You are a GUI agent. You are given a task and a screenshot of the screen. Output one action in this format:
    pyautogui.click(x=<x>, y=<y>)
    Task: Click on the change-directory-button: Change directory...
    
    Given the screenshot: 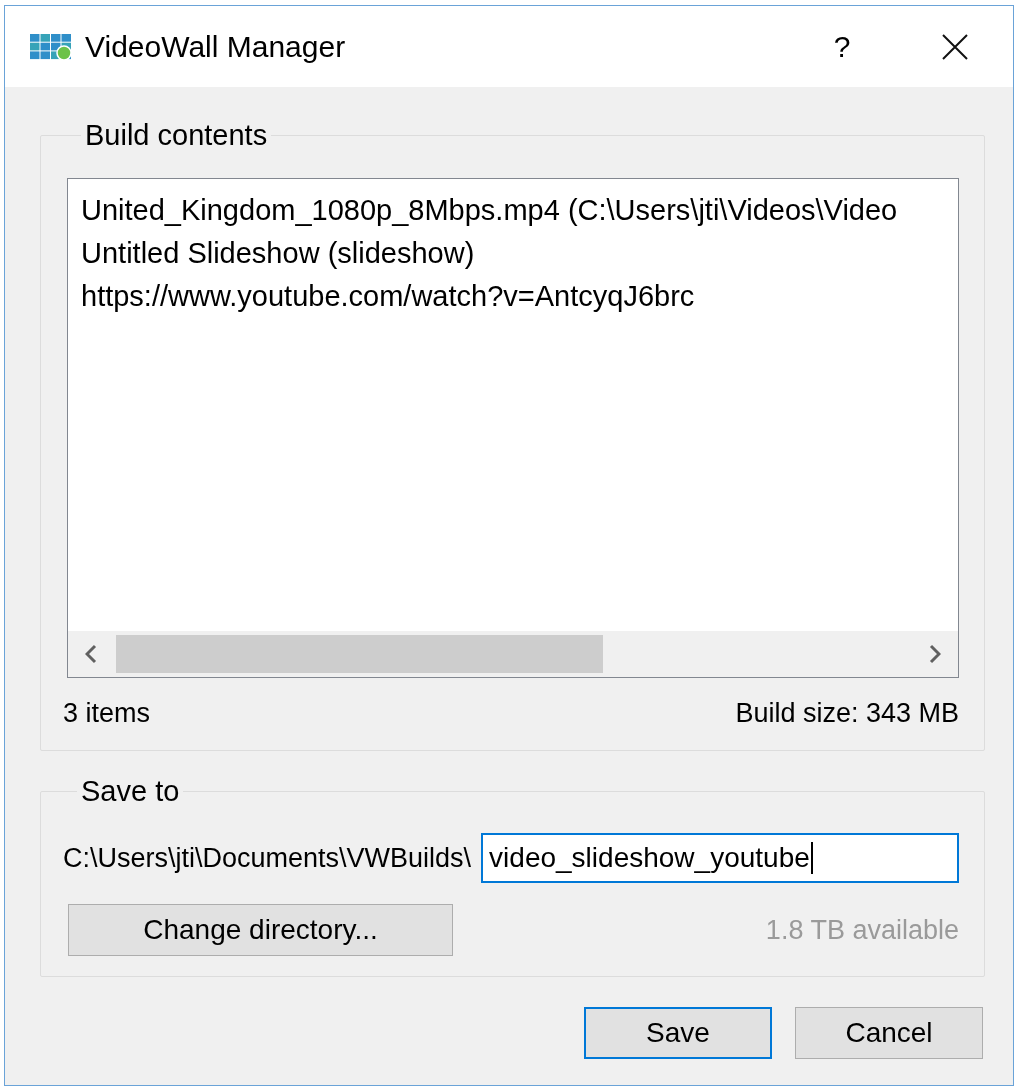 What is the action you would take?
    pyautogui.click(x=260, y=930)
    